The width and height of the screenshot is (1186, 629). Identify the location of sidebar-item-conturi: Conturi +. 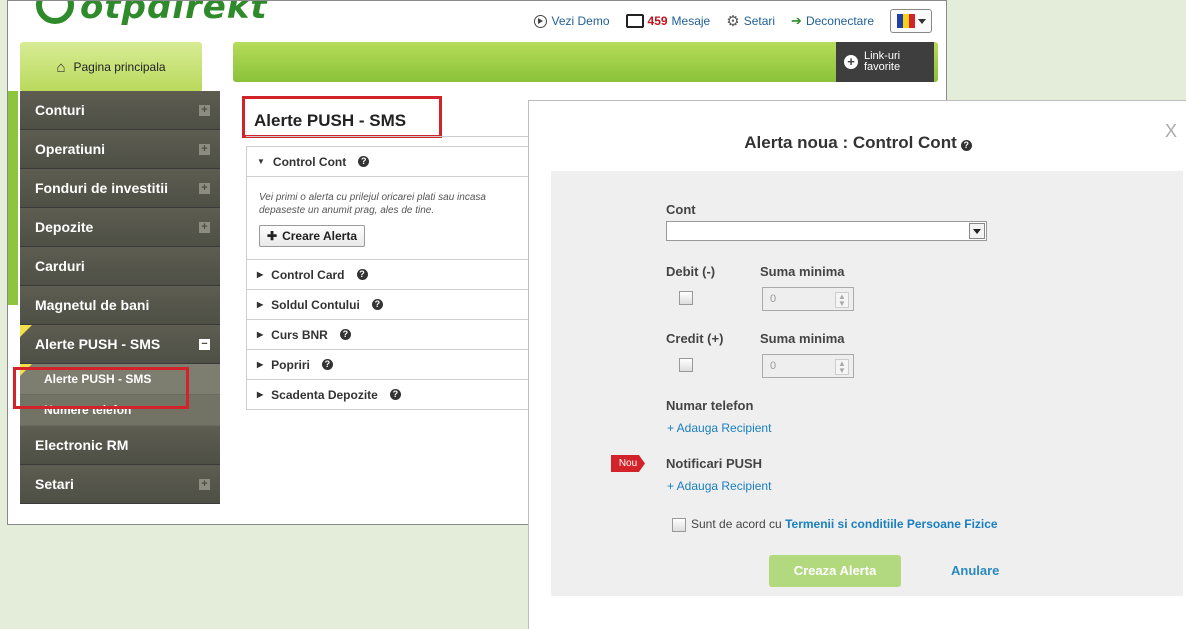
(120, 110).